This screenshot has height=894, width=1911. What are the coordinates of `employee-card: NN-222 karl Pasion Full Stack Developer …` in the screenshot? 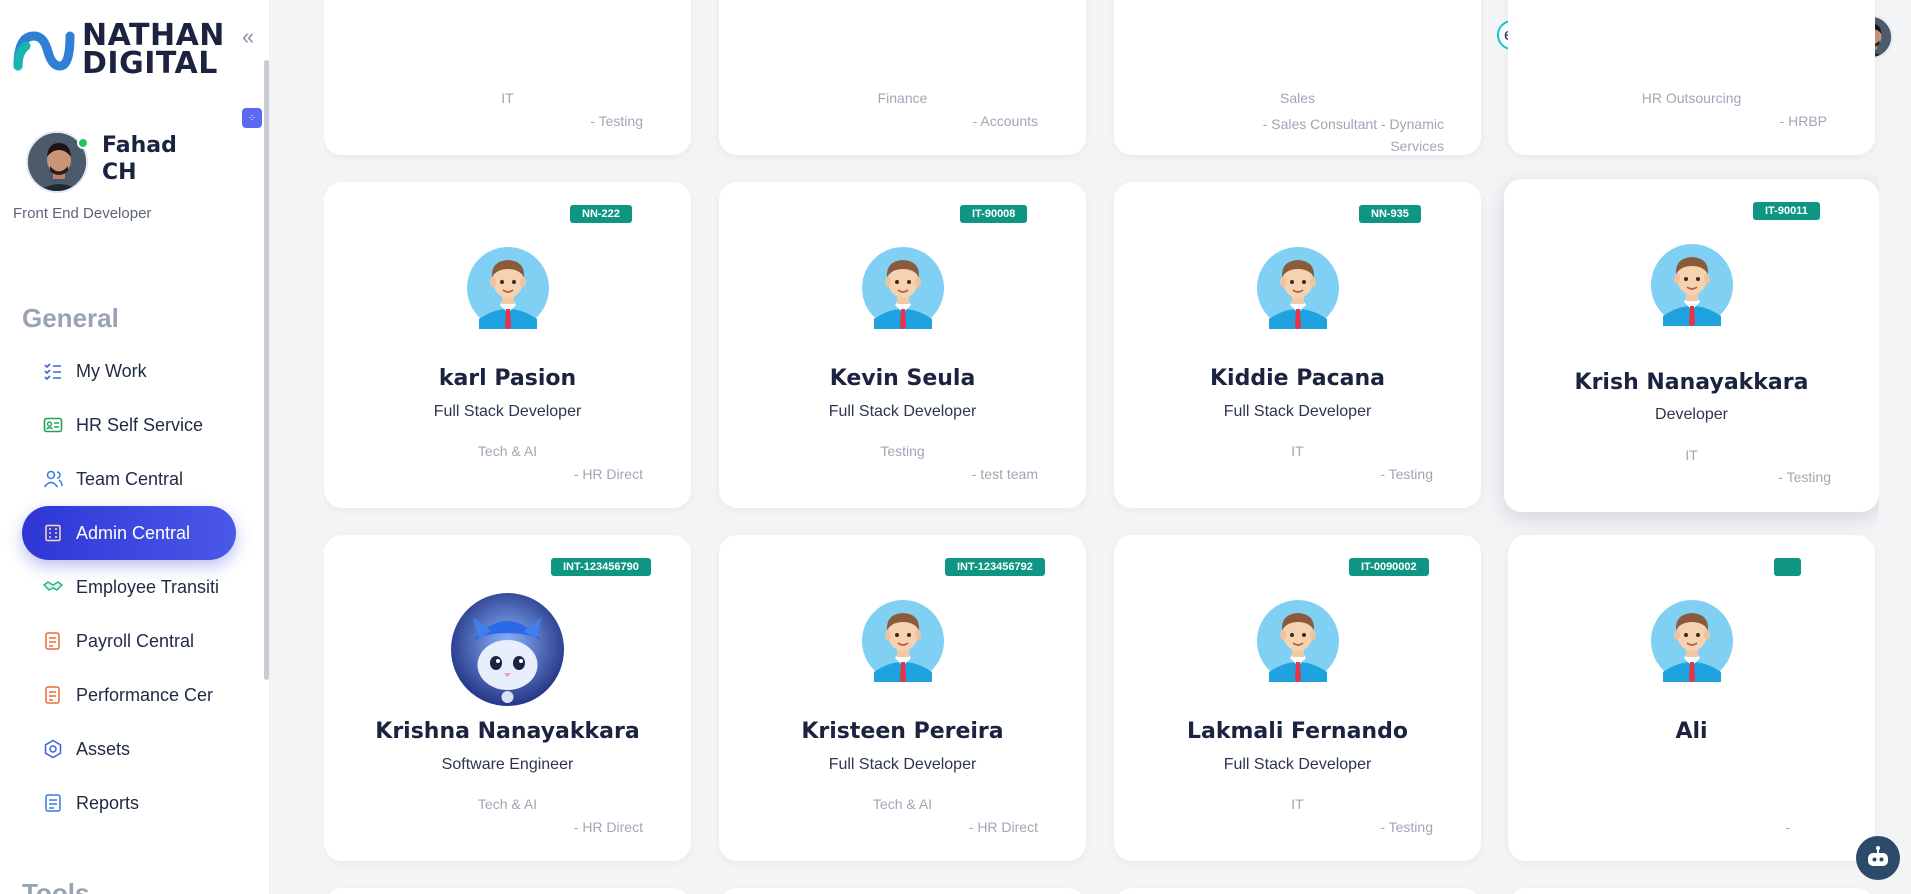 It's located at (507, 345).